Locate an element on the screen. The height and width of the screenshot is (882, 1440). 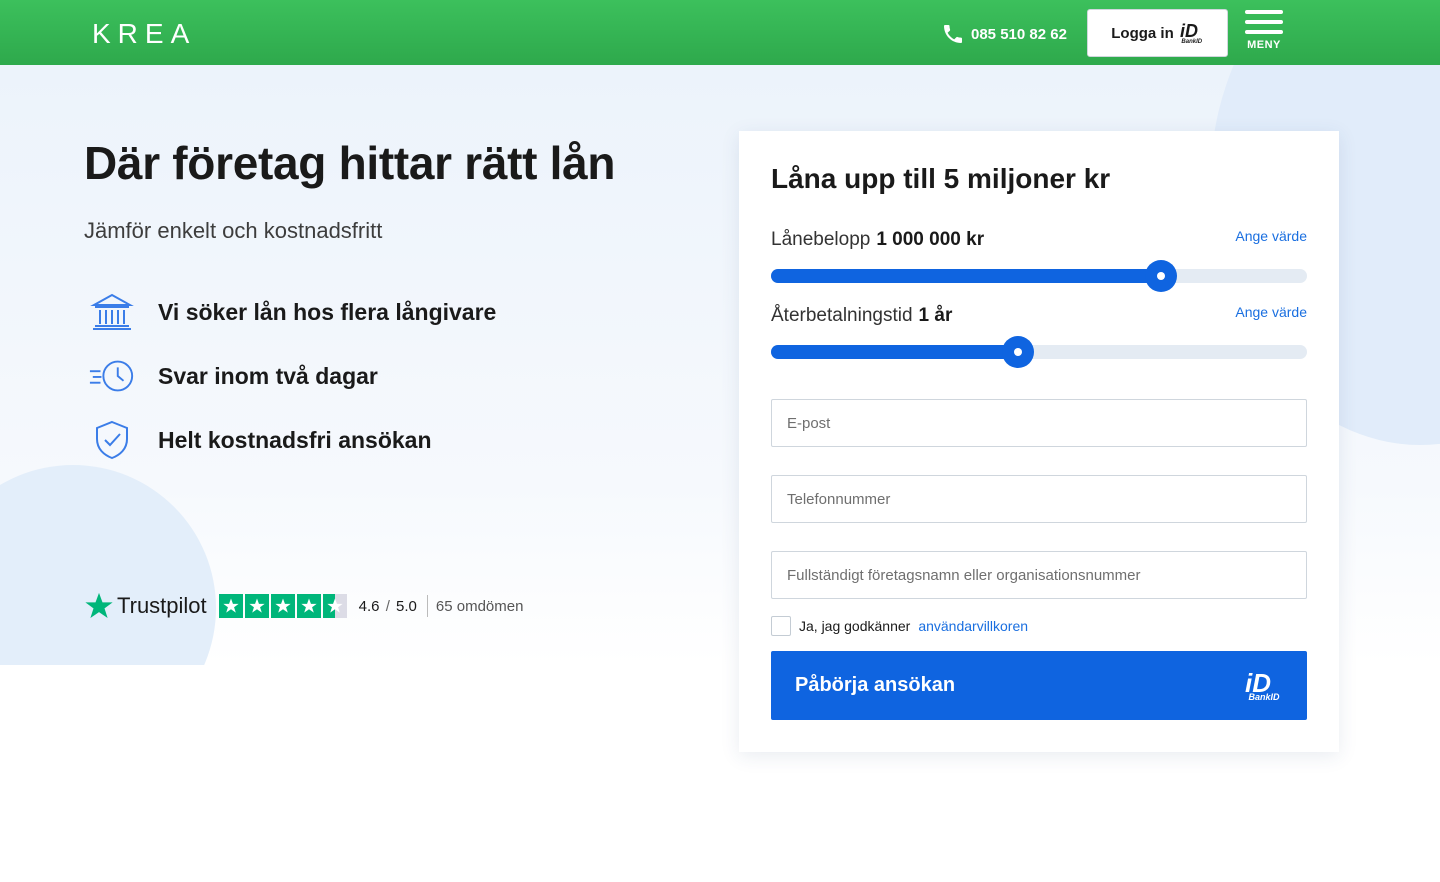
login-label: Logga in is located at coordinates (1142, 33).